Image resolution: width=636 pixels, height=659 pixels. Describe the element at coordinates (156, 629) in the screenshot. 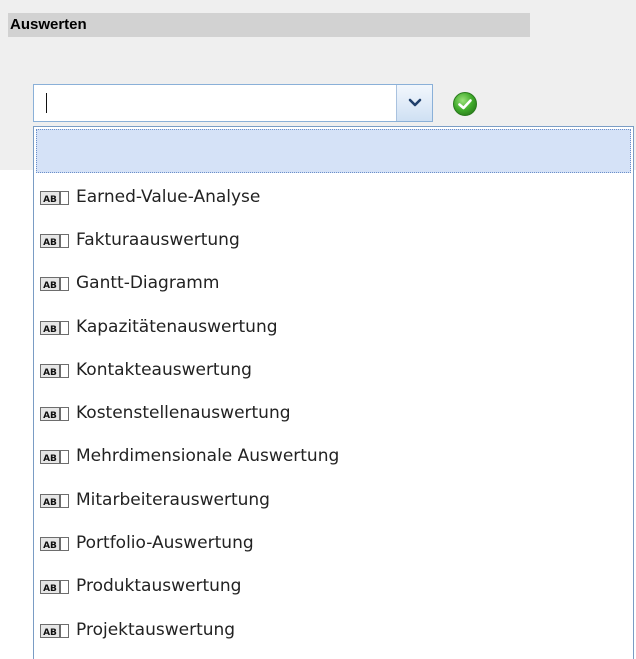

I see `list-item-label: Projektauswertung` at that location.